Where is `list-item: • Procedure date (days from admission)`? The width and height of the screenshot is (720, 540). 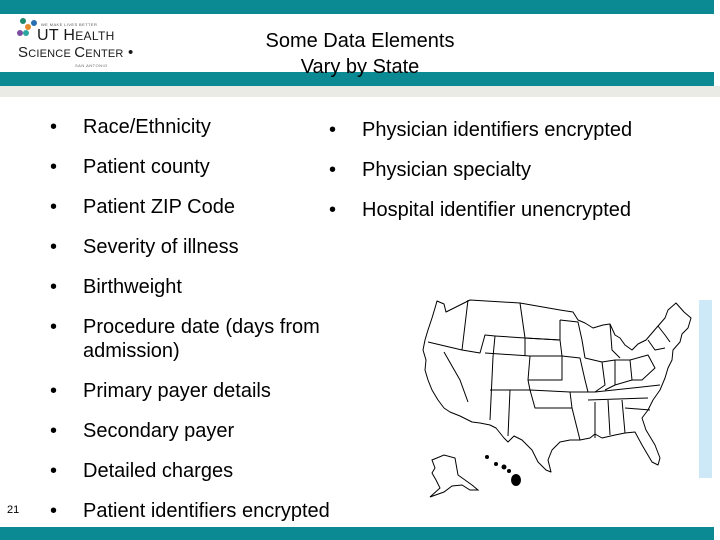
list-item: • Procedure date (days from admission) is located at coordinates (205, 339).